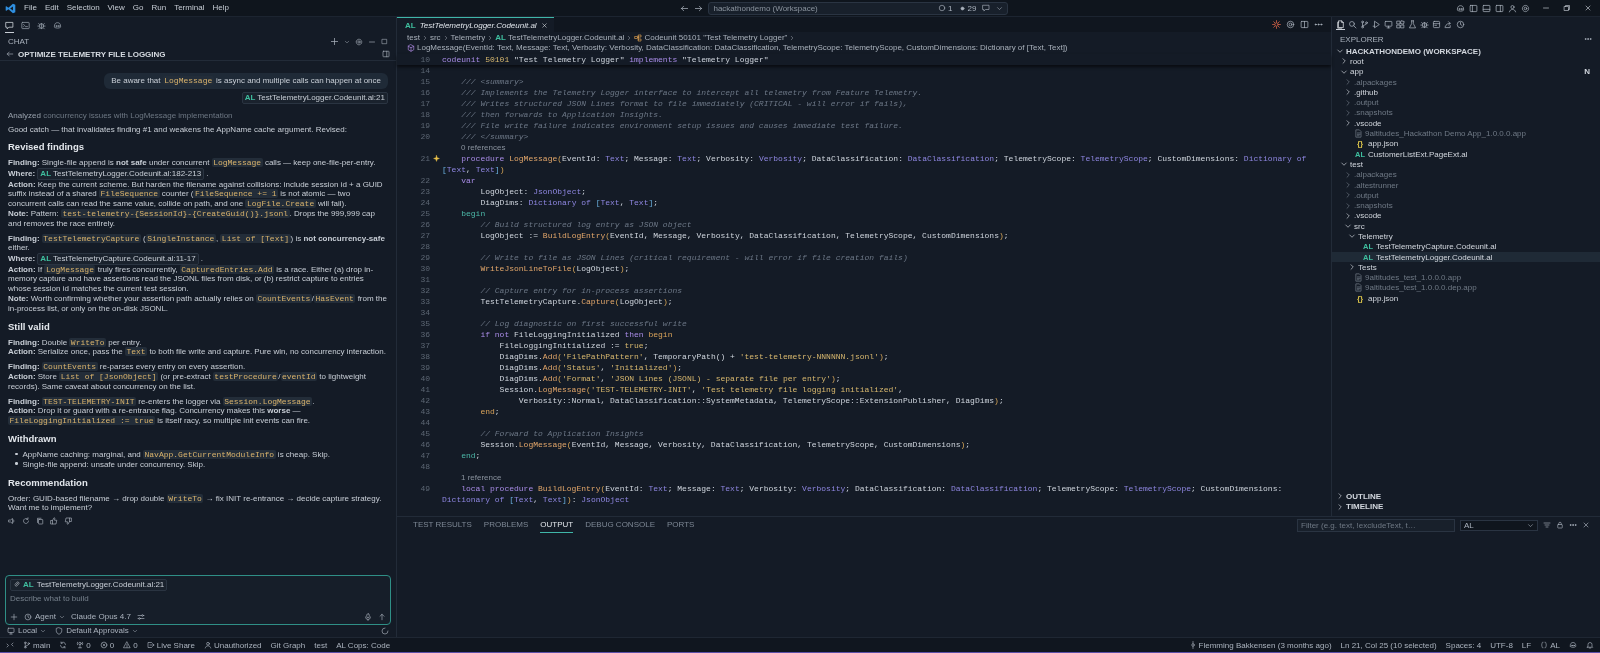  Describe the element at coordinates (37, 645) in the screenshot. I see `status-item: main` at that location.